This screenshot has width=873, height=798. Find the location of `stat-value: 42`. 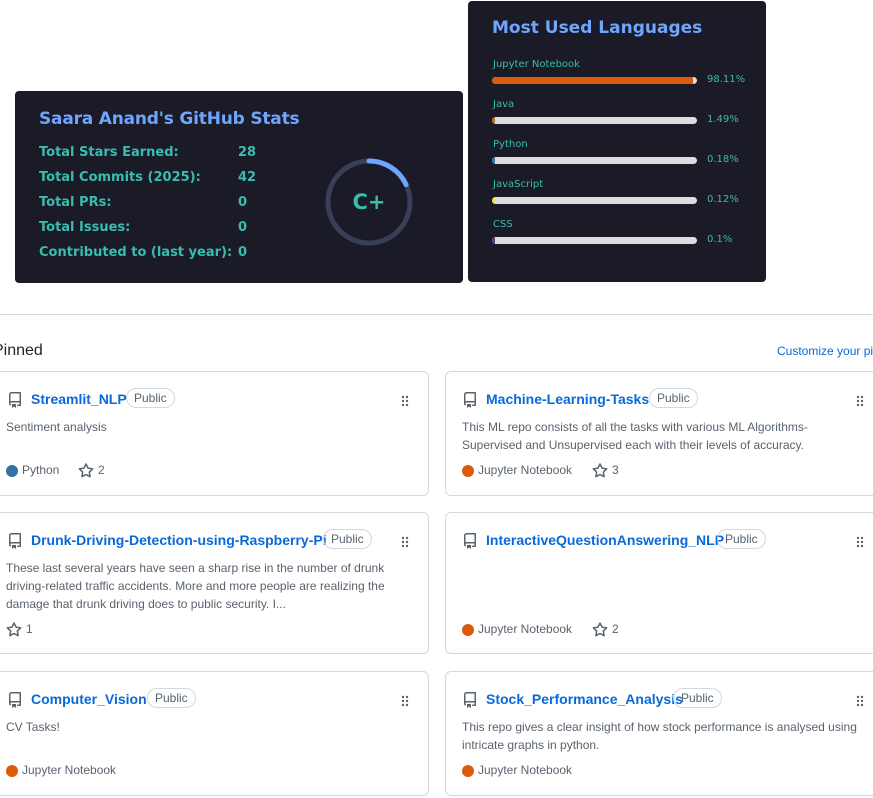

stat-value: 42 is located at coordinates (247, 177).